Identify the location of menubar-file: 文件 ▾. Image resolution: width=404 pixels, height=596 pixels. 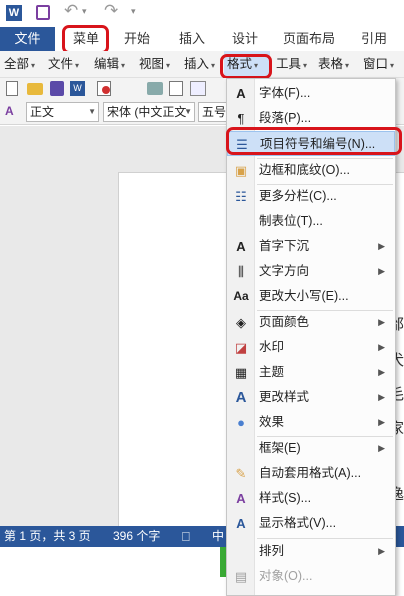
(63, 64).